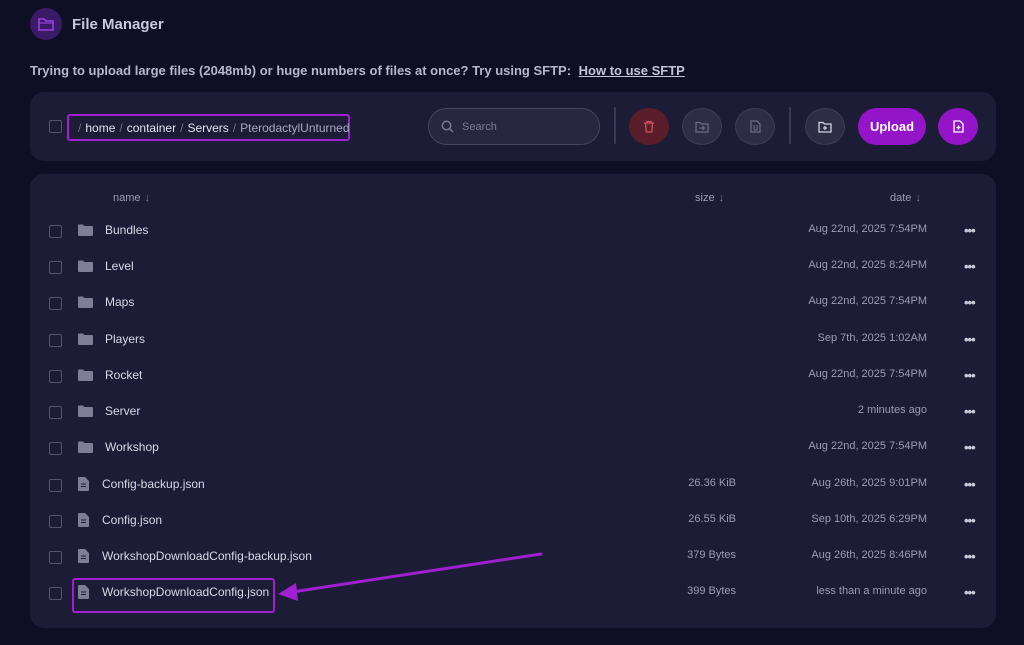  What do you see at coordinates (132, 447) in the screenshot?
I see `file-name: Workshop` at bounding box center [132, 447].